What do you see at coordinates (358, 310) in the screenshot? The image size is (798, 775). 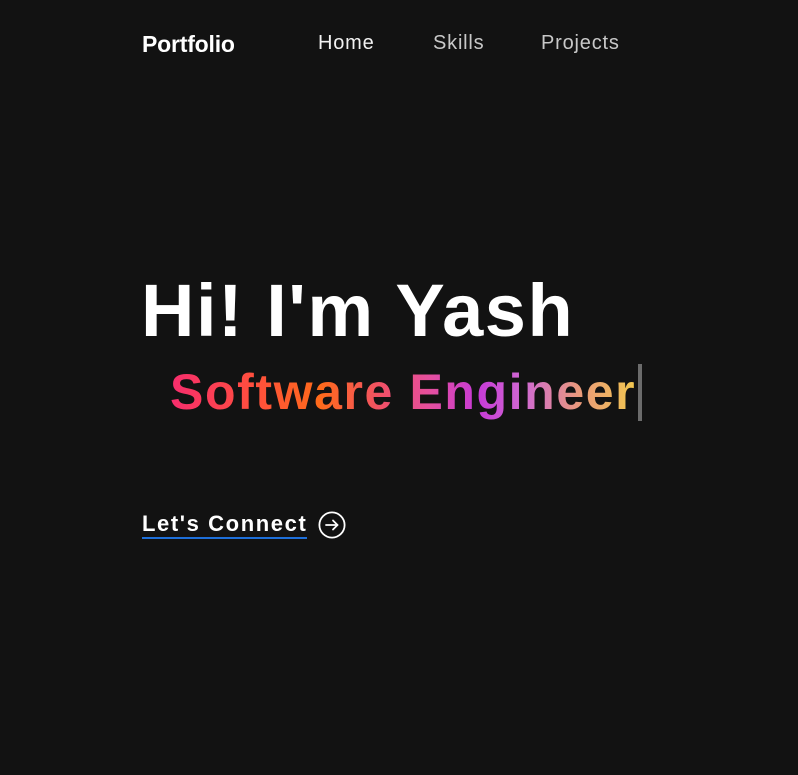 I see `hero-title: Hi! I'm Yash` at bounding box center [358, 310].